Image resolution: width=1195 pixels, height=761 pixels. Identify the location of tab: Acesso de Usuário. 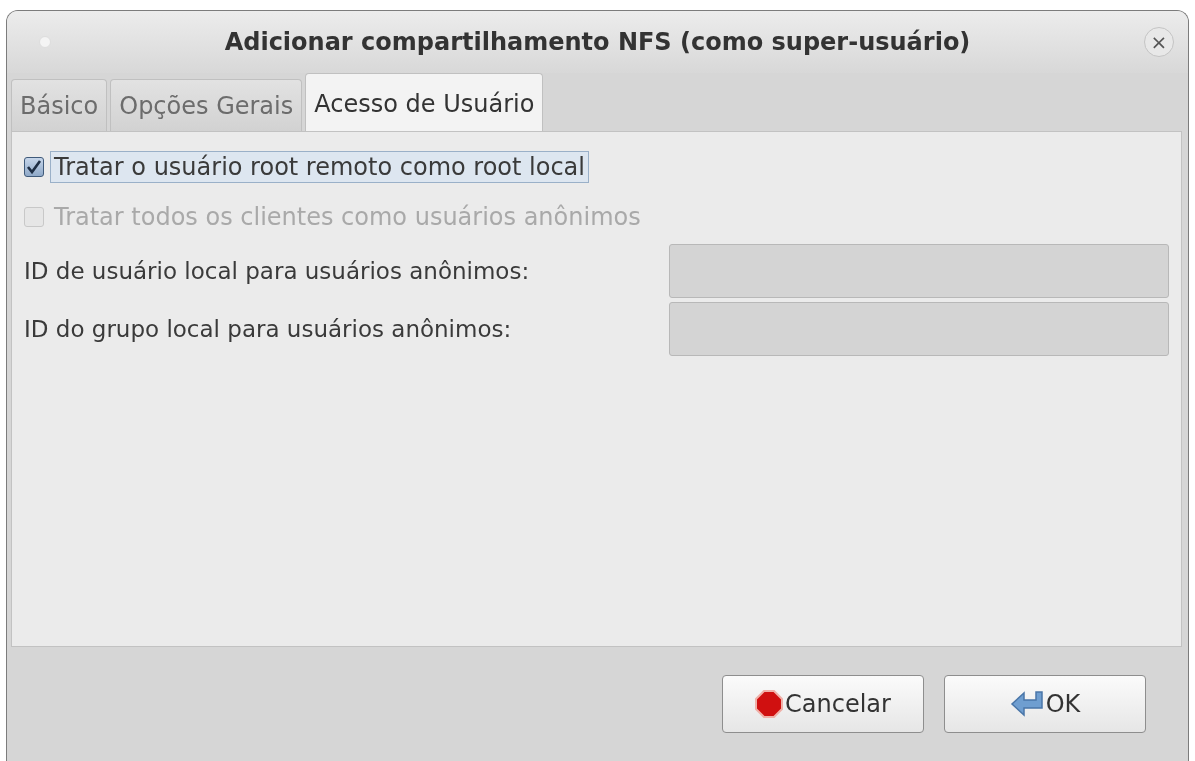
(424, 102).